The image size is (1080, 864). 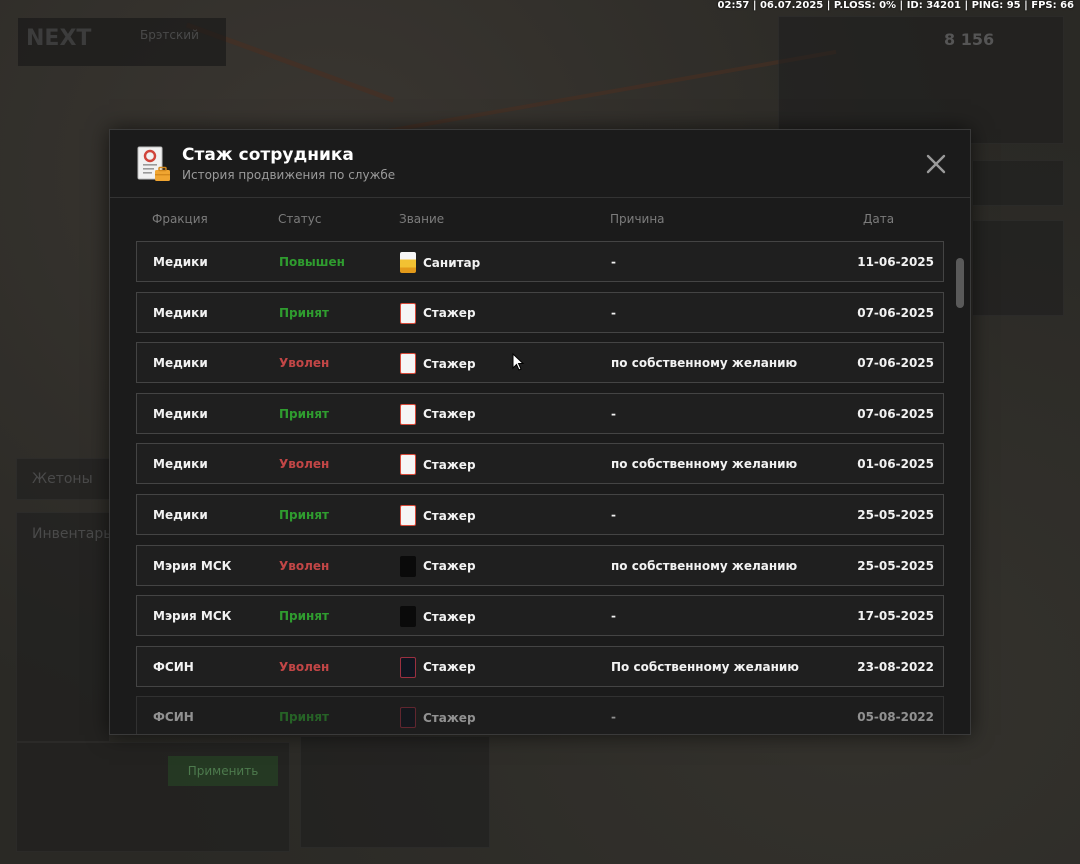 What do you see at coordinates (895, 262) in the screenshot?
I see `cell-date: 11-06-2025` at bounding box center [895, 262].